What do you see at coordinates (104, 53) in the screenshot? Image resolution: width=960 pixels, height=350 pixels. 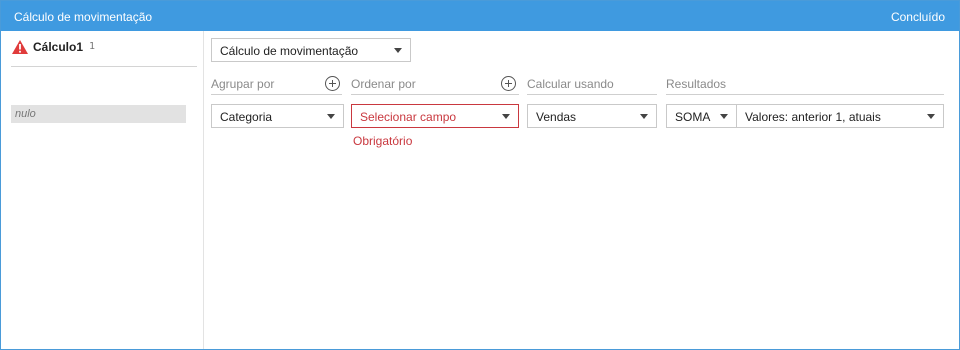 I see `calc-list-item: Cálculo1 1` at bounding box center [104, 53].